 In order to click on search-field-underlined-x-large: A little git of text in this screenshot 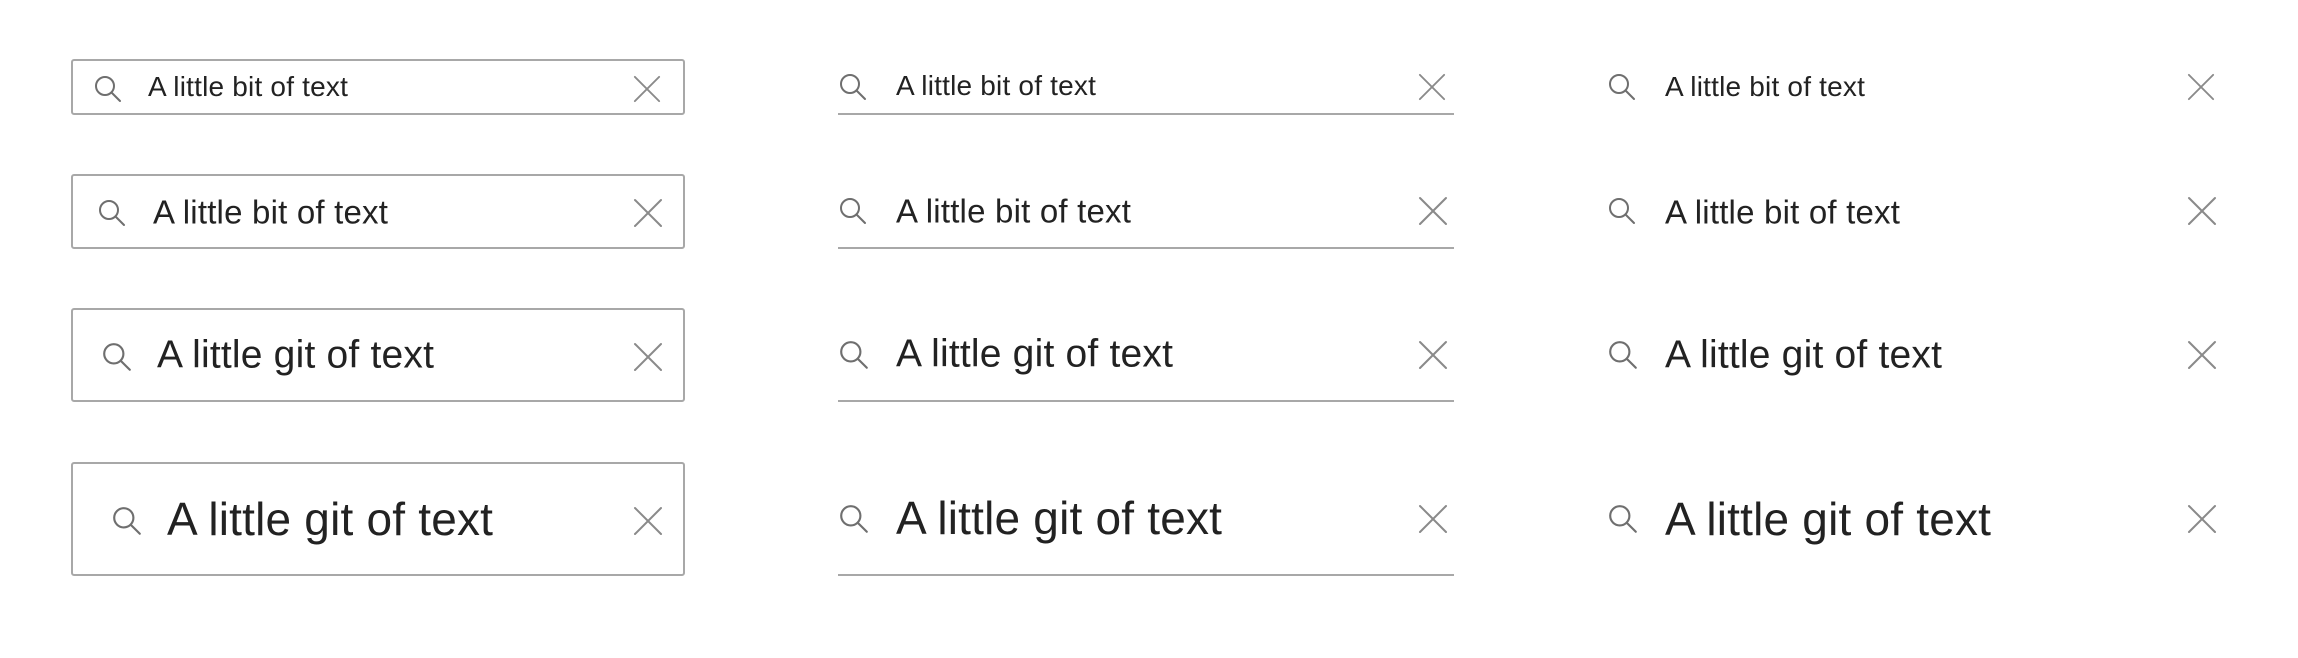, I will do `click(1146, 519)`.